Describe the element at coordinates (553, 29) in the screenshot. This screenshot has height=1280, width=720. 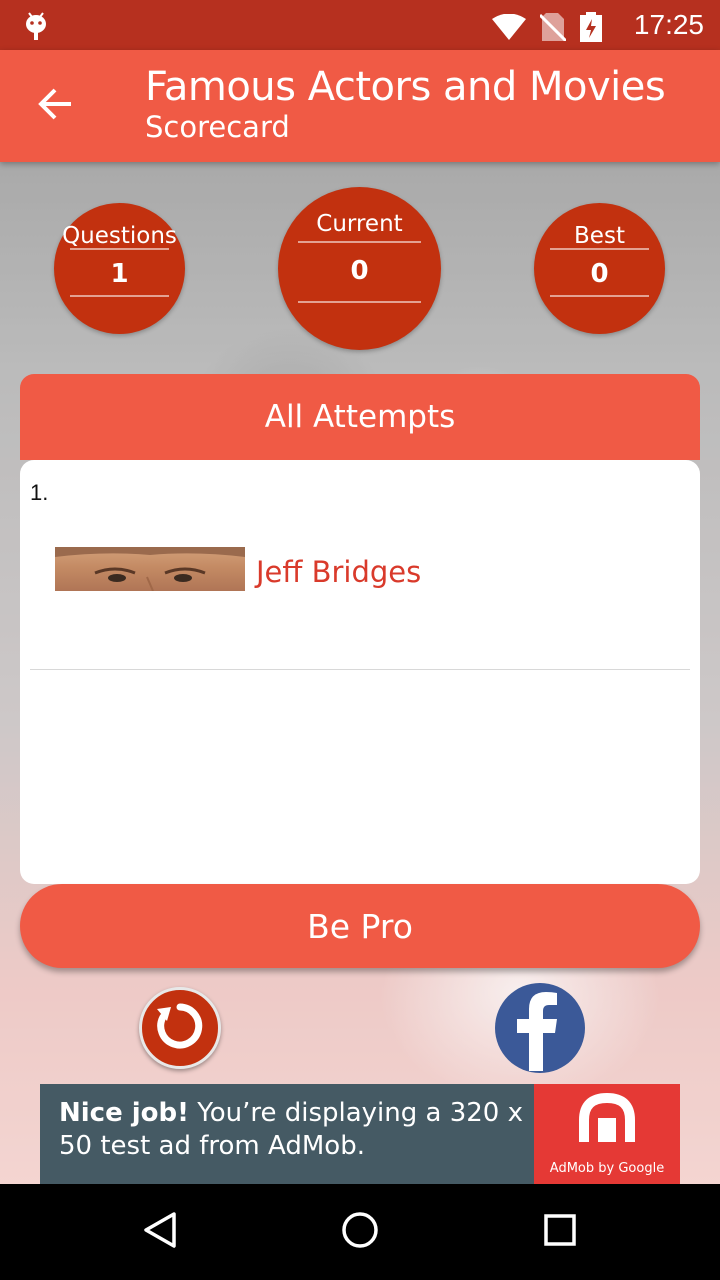
I see `no-sim-icon` at that location.